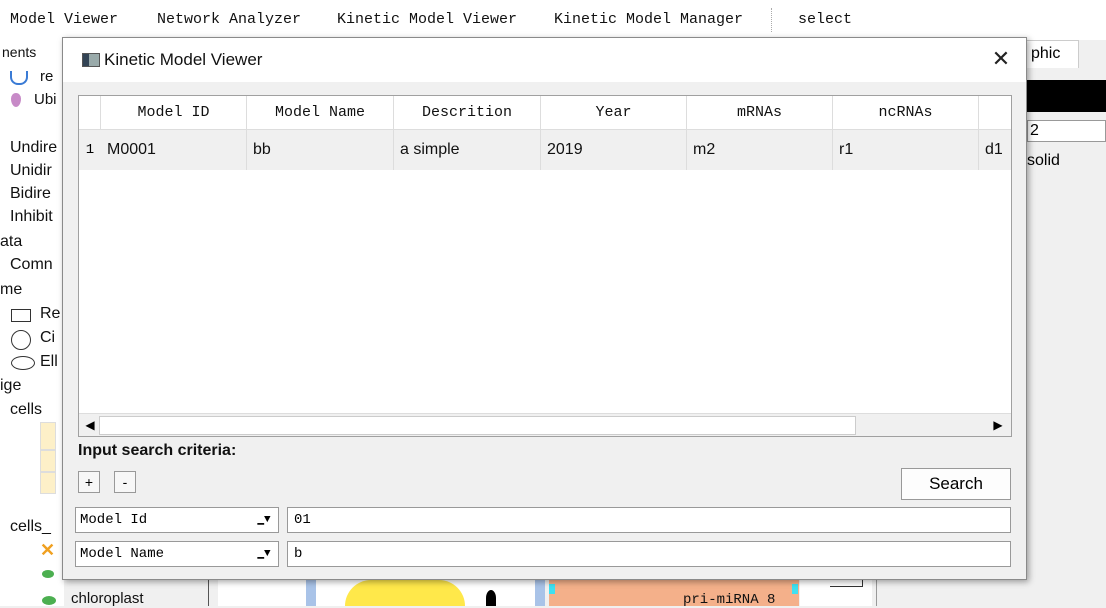 The height and width of the screenshot is (608, 1106). What do you see at coordinates (262, 592) in the screenshot?
I see `canvas-area` at bounding box center [262, 592].